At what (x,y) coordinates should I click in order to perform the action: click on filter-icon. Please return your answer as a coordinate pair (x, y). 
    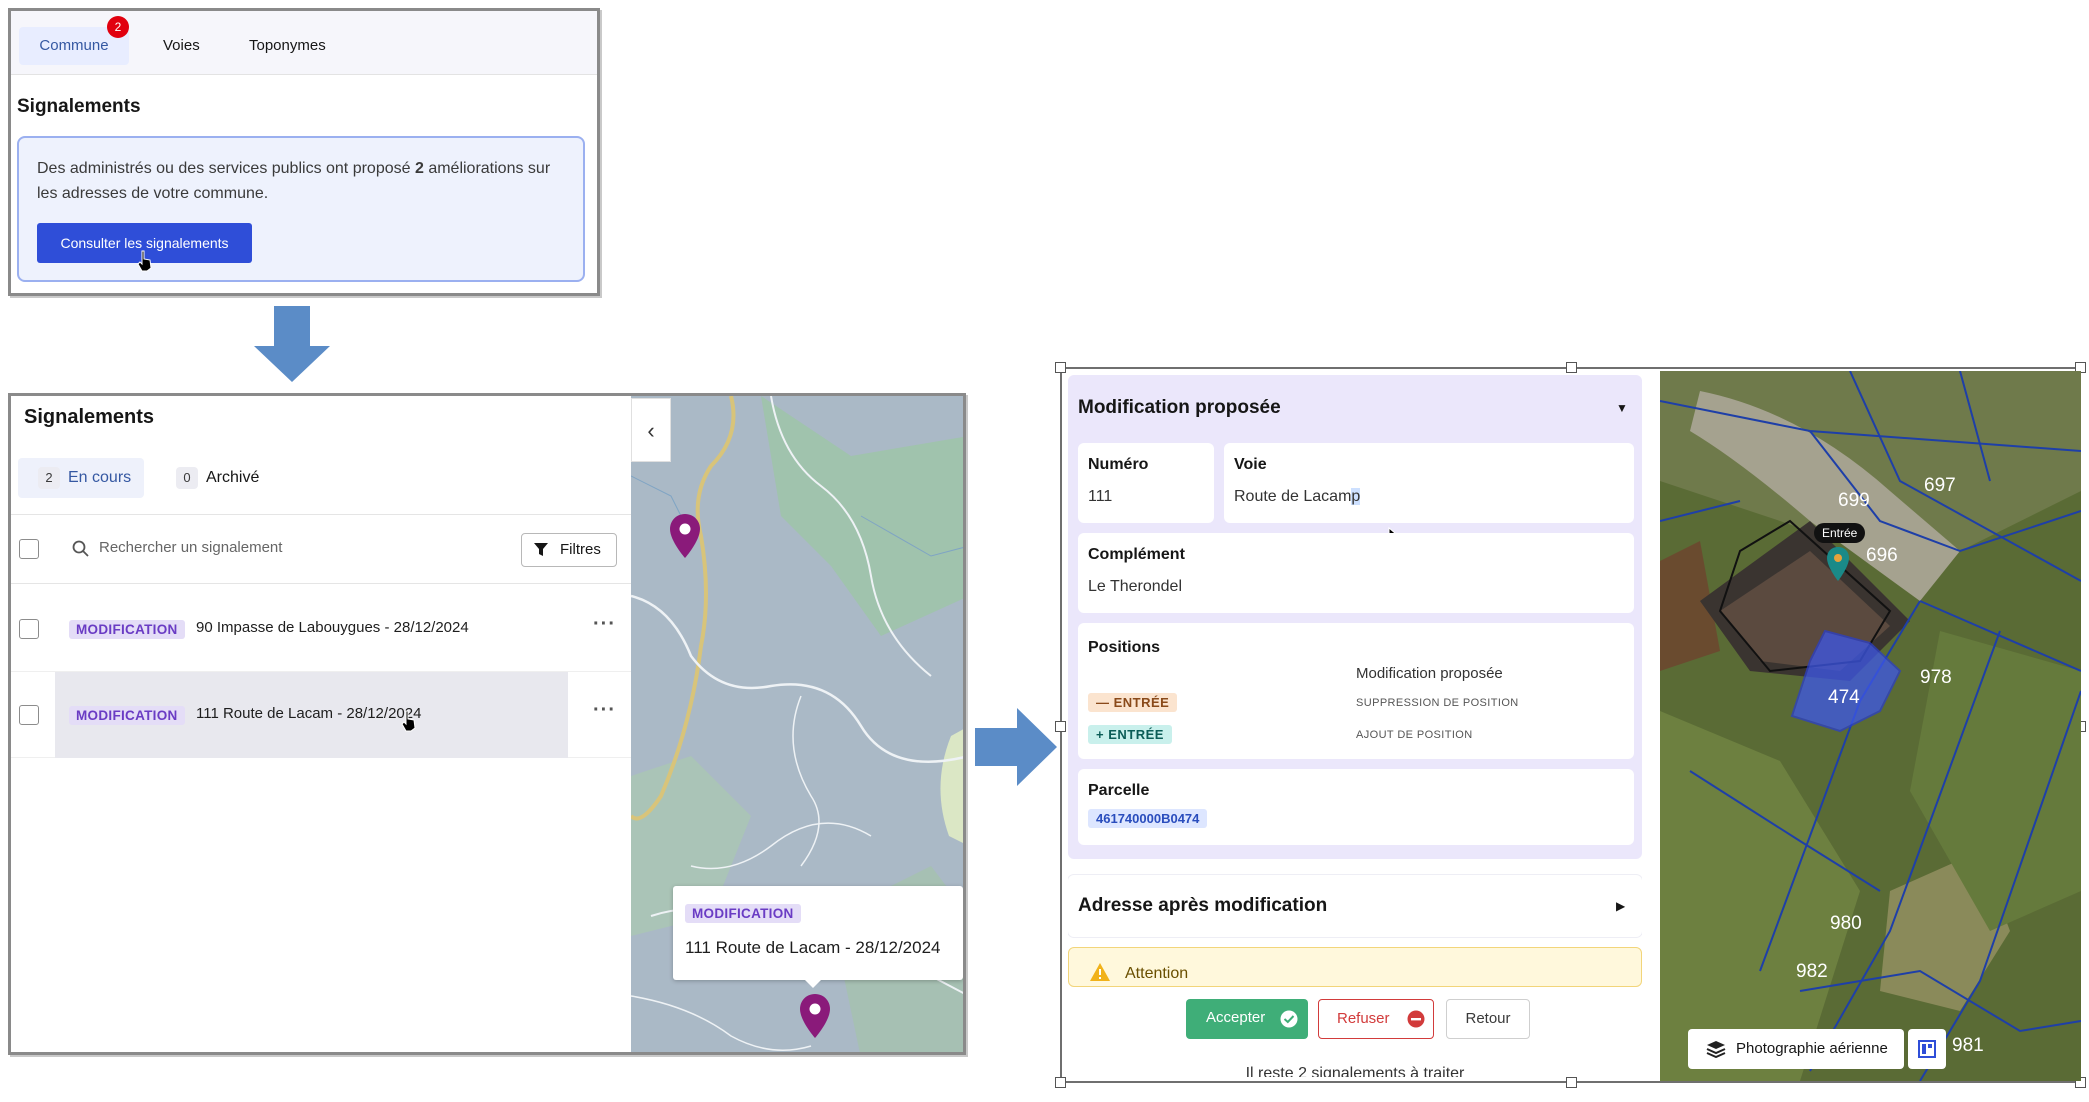
    Looking at the image, I should click on (541, 549).